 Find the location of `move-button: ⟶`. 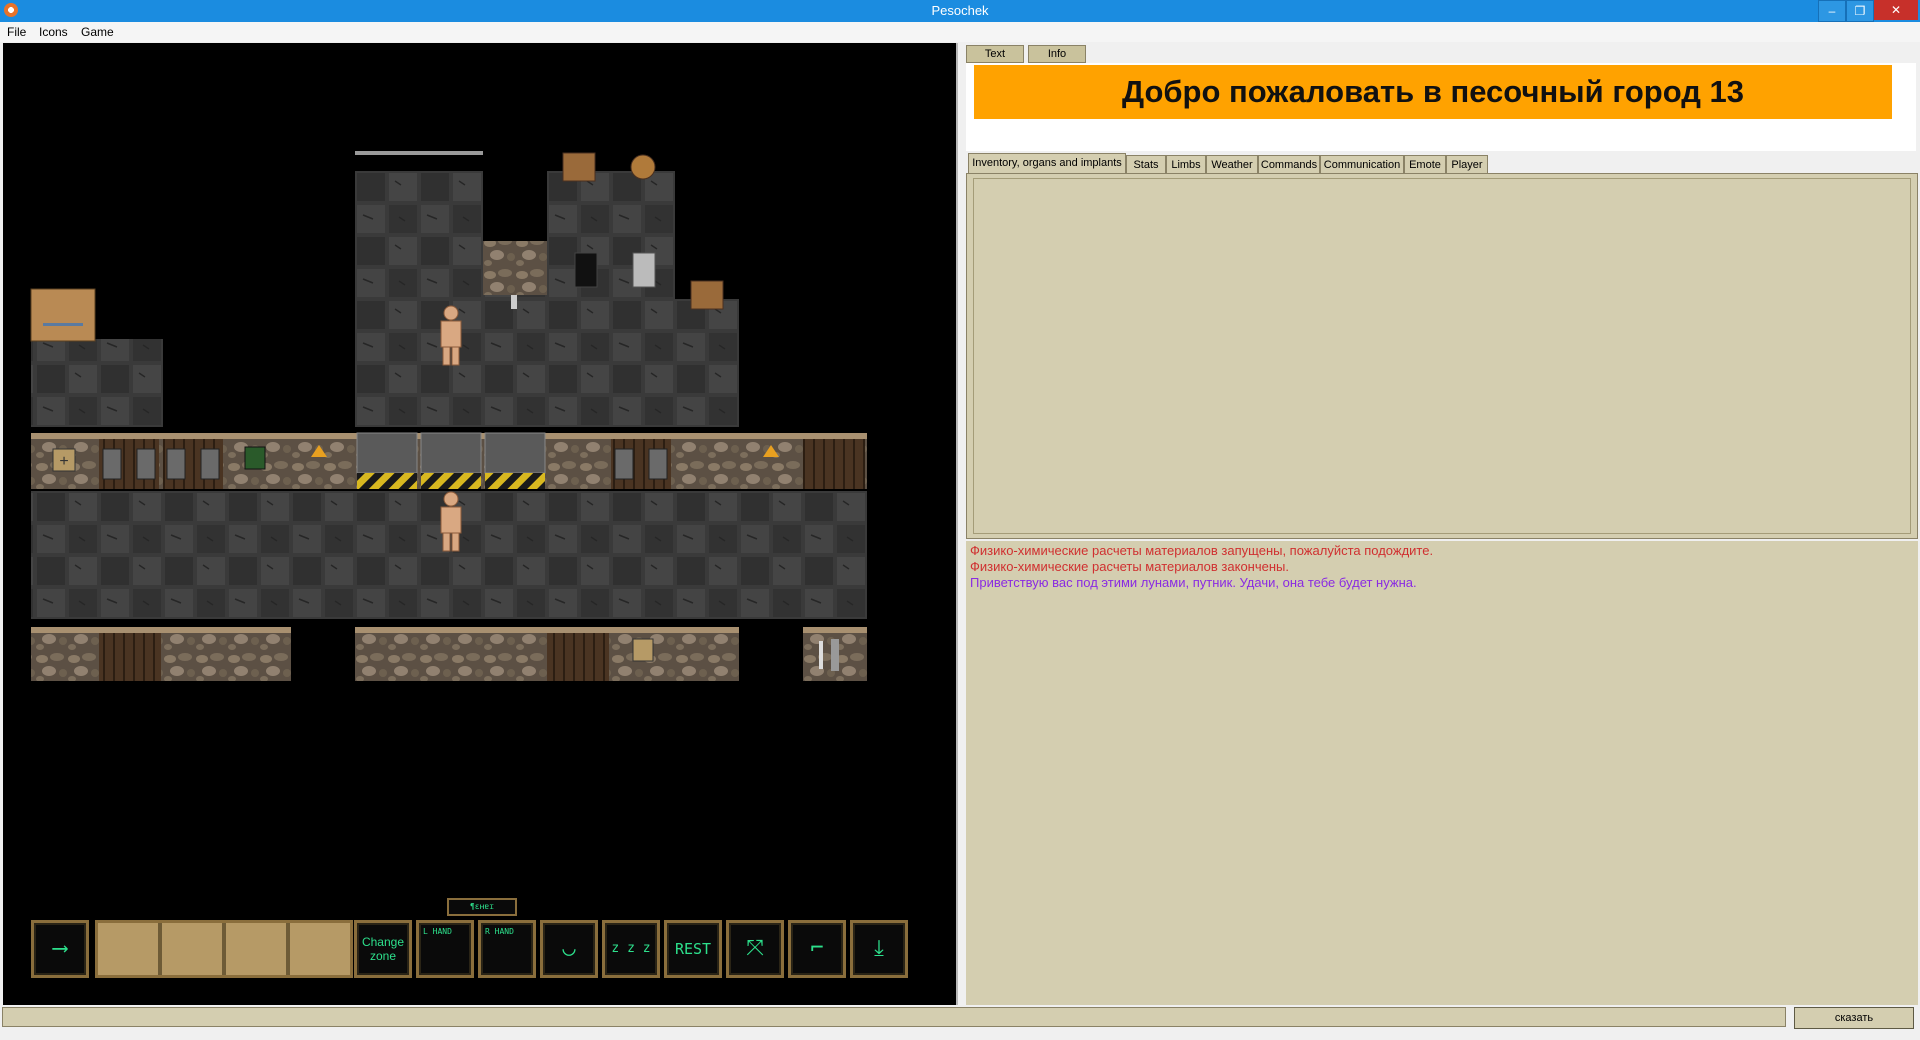

move-button: ⟶ is located at coordinates (60, 949).